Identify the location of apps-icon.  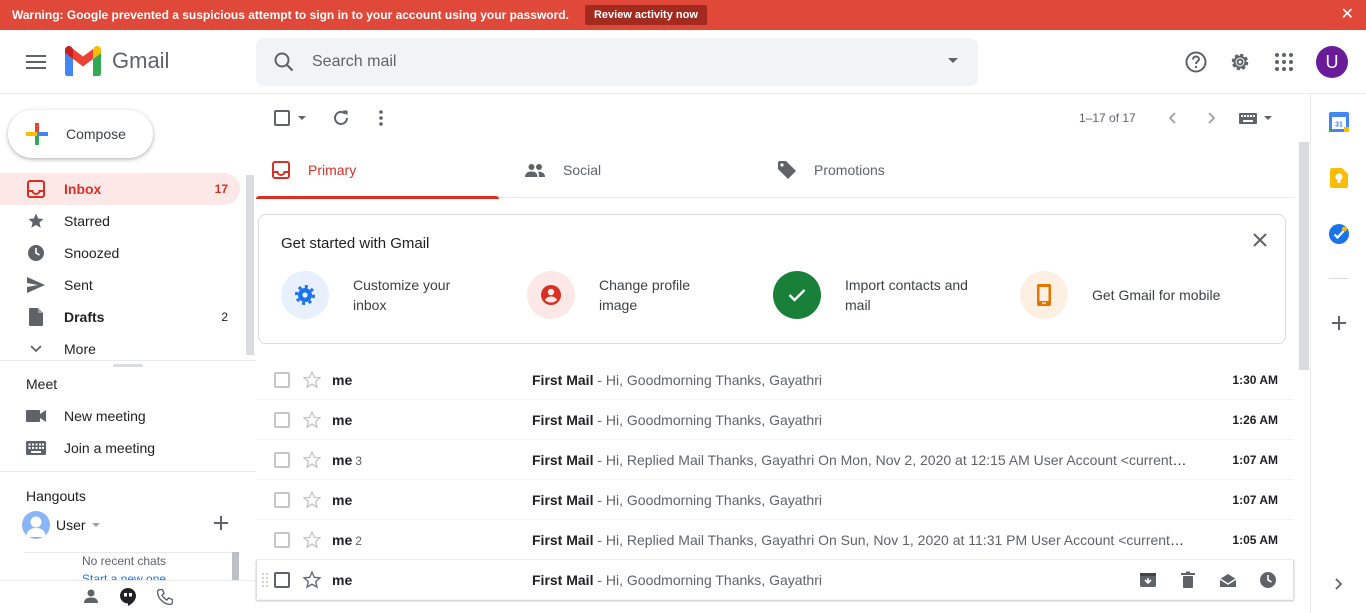
(1284, 62).